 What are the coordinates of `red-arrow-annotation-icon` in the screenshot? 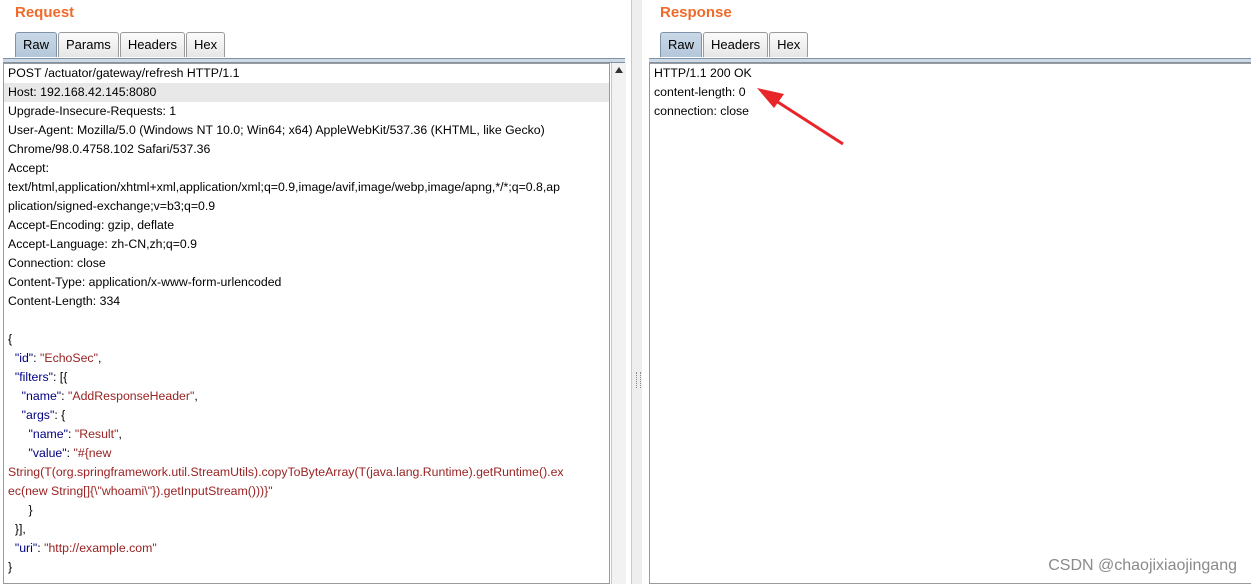 It's located at (800, 117).